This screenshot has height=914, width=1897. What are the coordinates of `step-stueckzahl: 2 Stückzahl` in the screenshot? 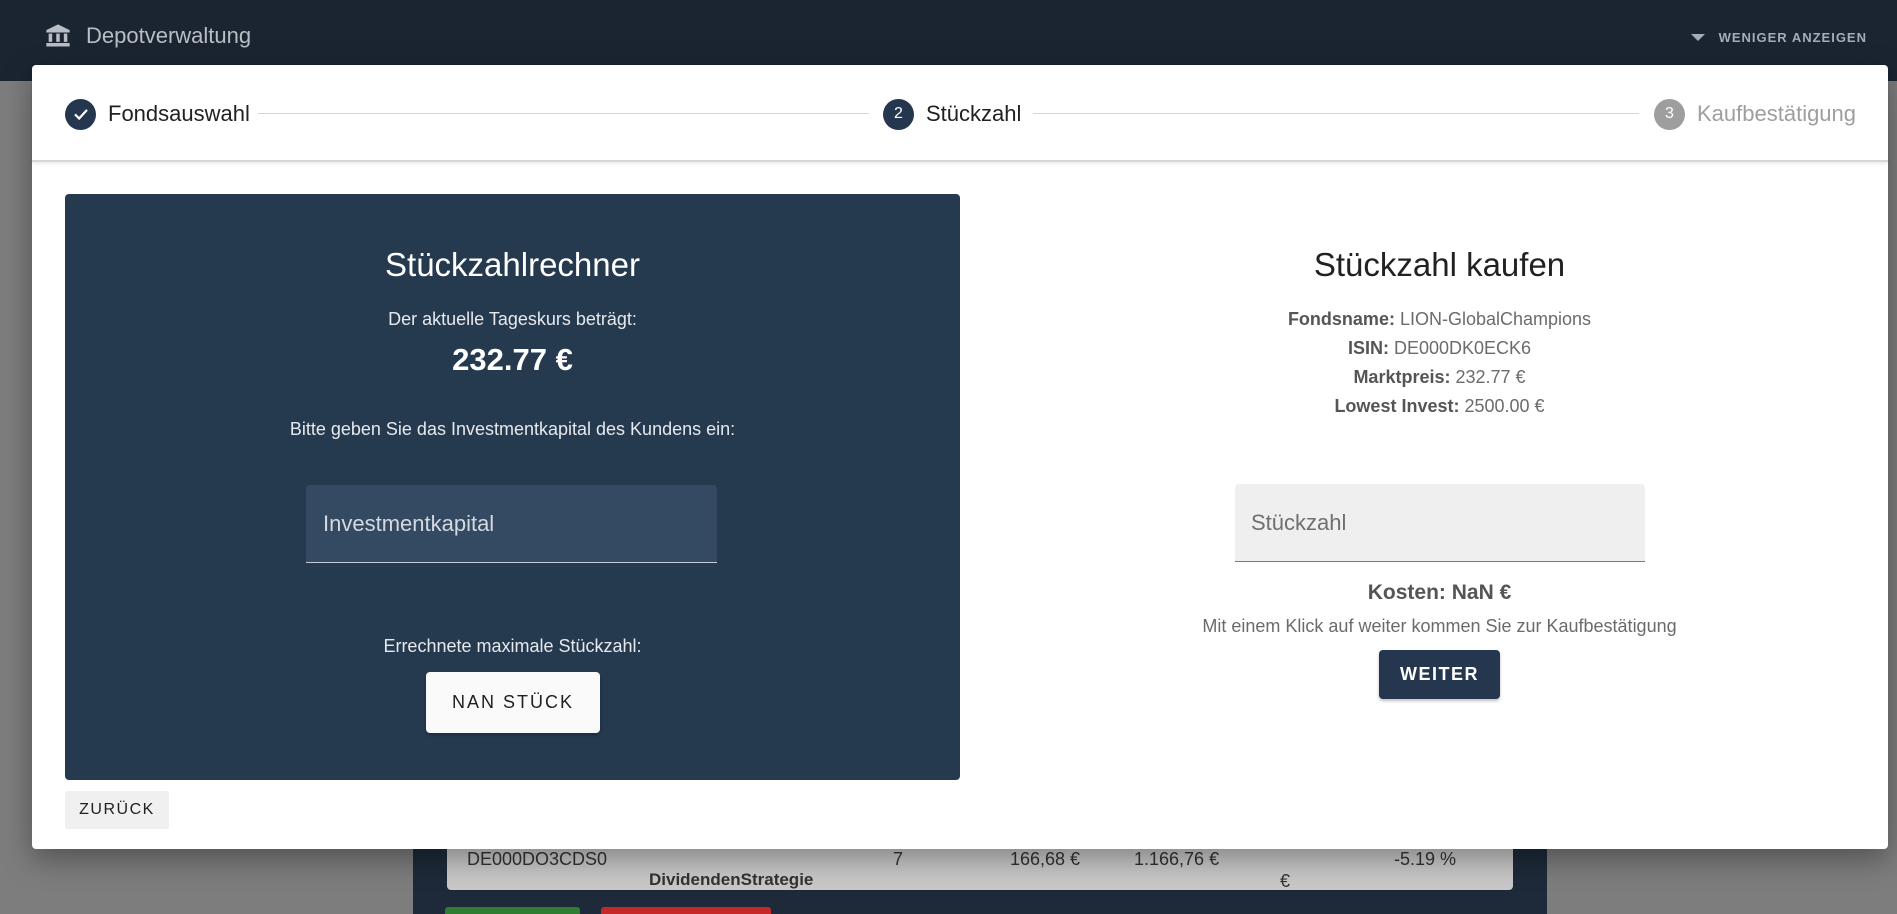 It's located at (952, 114).